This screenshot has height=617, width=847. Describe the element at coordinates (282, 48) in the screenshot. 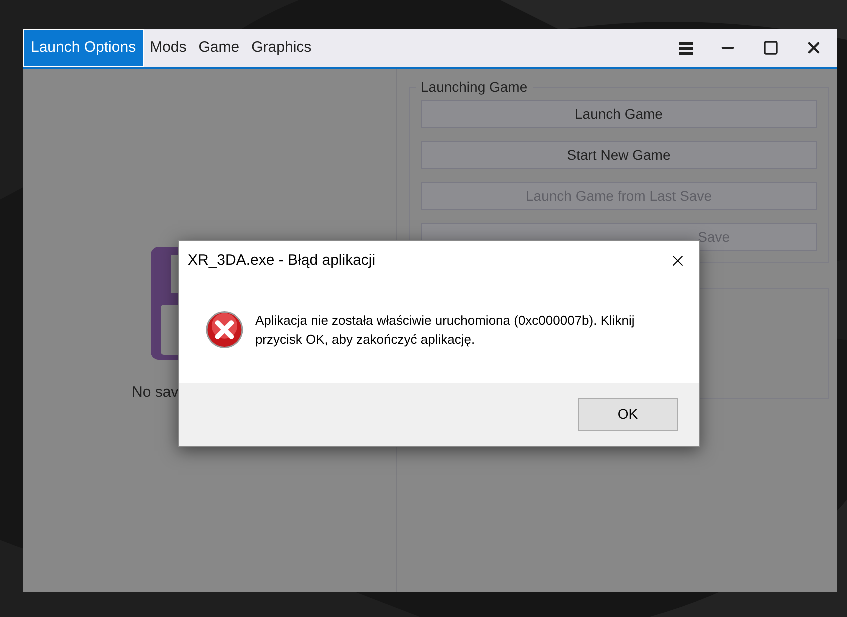

I see `tab: Graphics` at that location.